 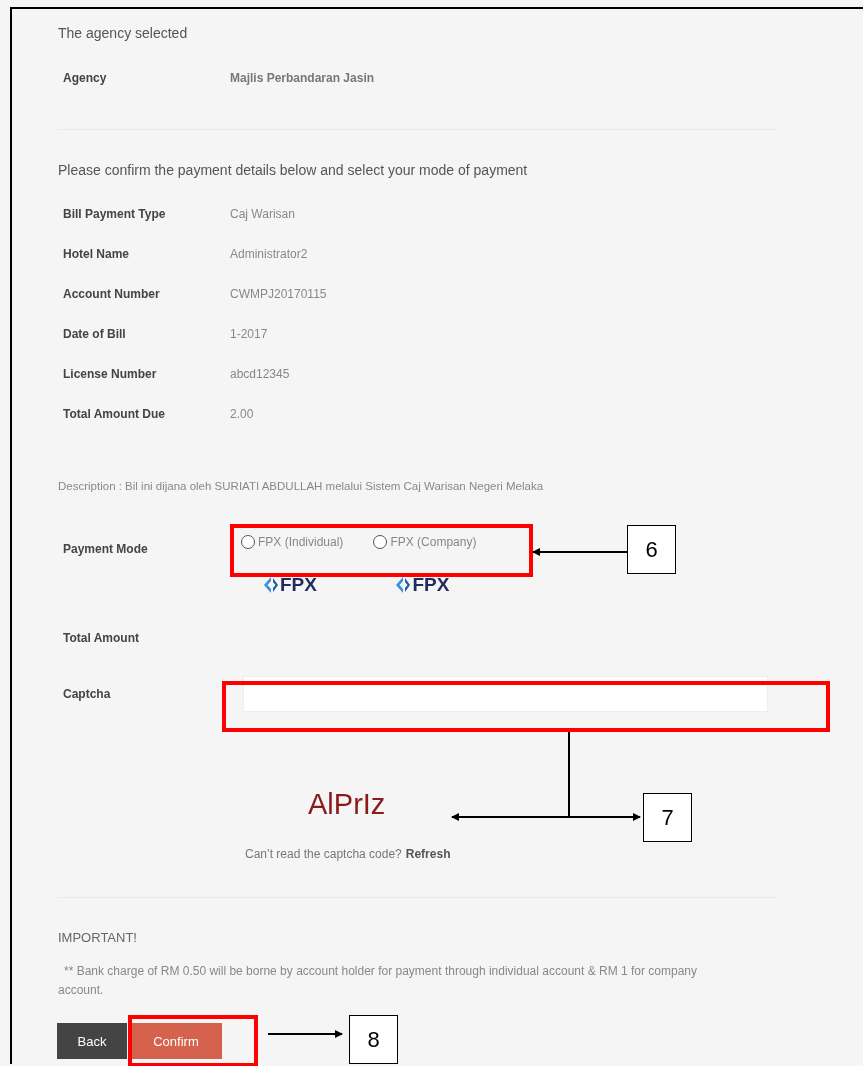 I want to click on field-value: CWMPJ20170115, so click(x=278, y=294).